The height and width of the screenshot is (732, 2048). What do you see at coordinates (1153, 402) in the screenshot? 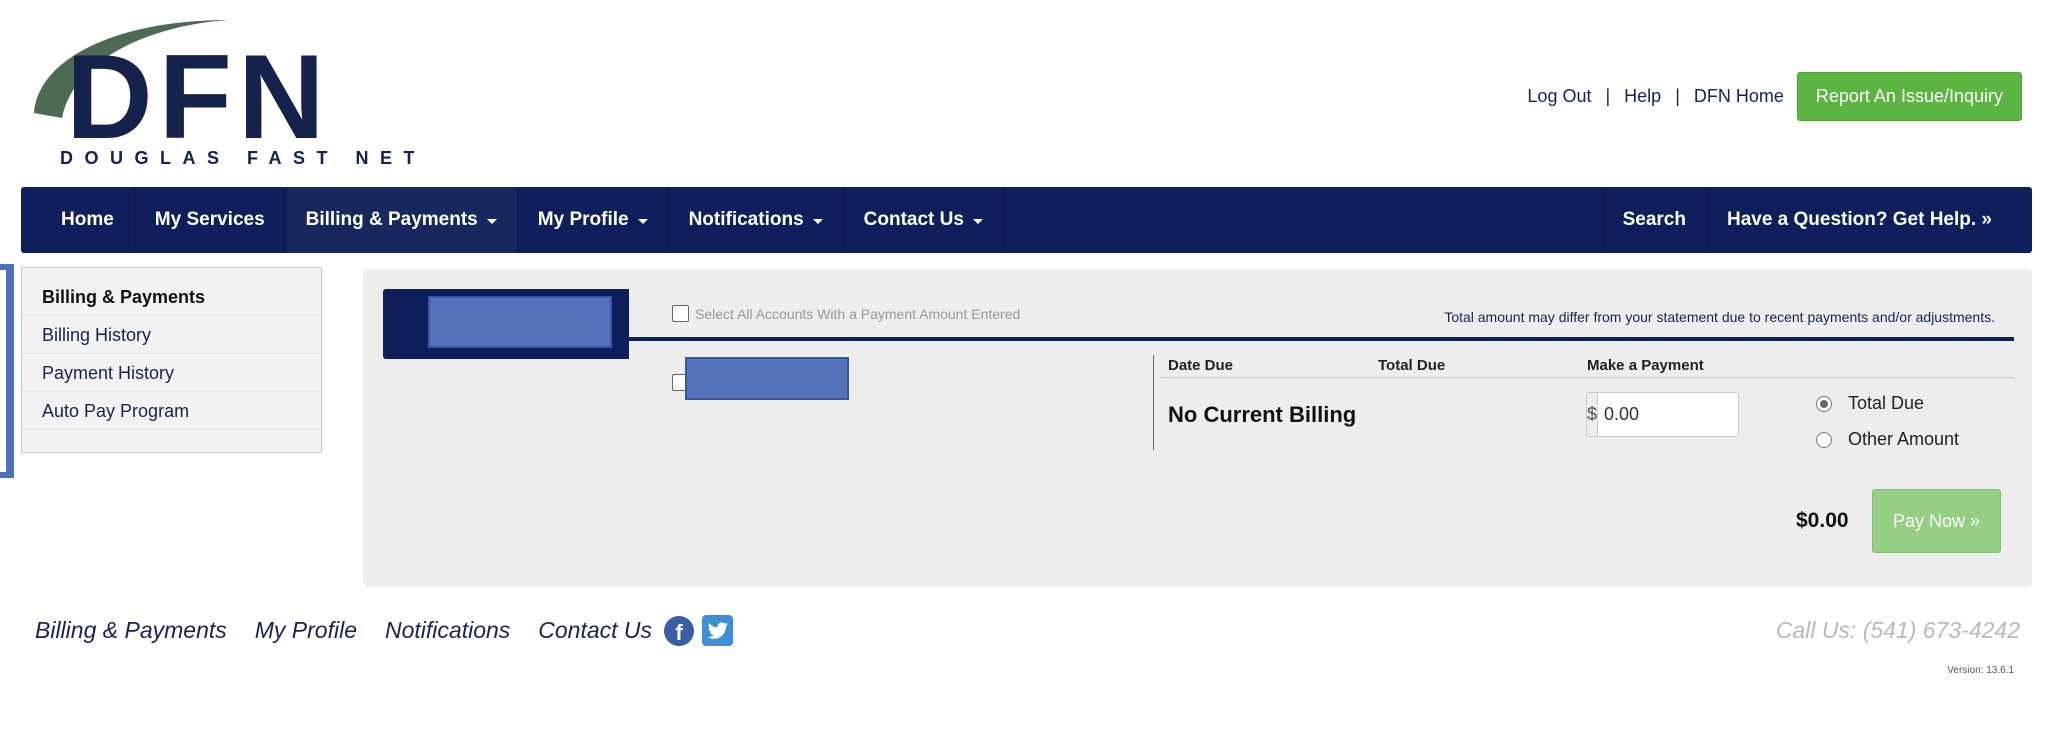
I see `column-divider` at bounding box center [1153, 402].